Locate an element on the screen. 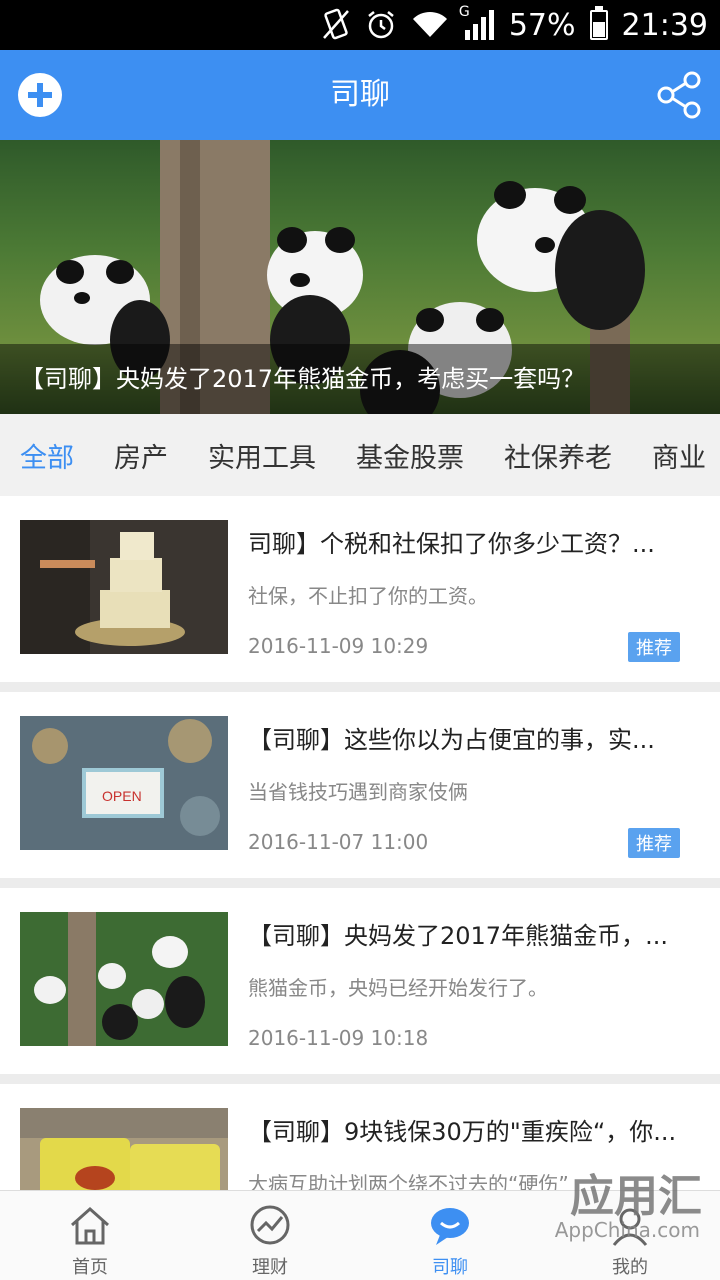  share-button is located at coordinates (679, 95).